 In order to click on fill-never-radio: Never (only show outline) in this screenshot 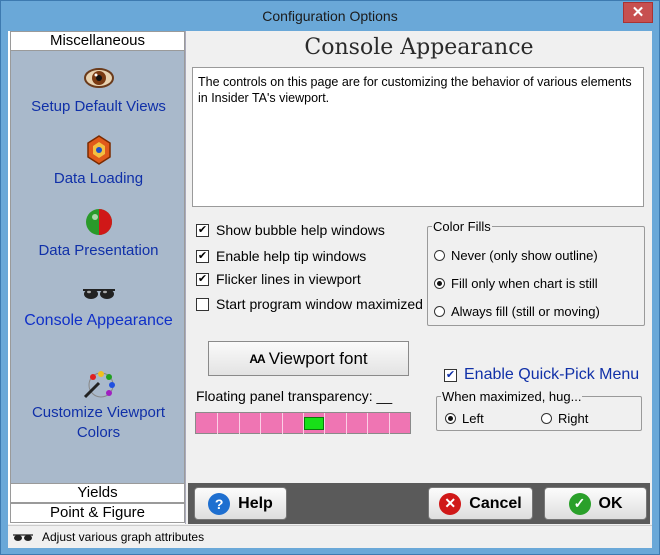, I will do `click(516, 255)`.